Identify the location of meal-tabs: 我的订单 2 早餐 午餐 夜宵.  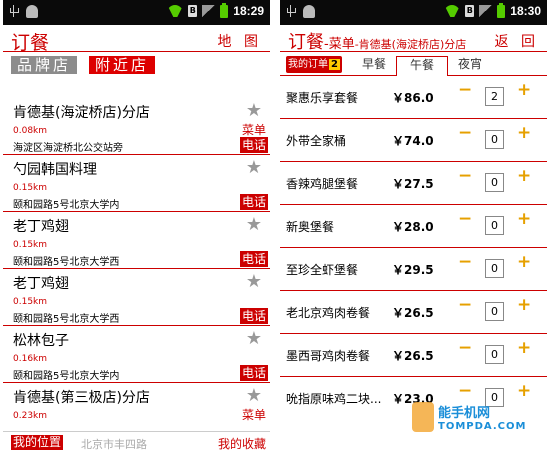
(413, 65).